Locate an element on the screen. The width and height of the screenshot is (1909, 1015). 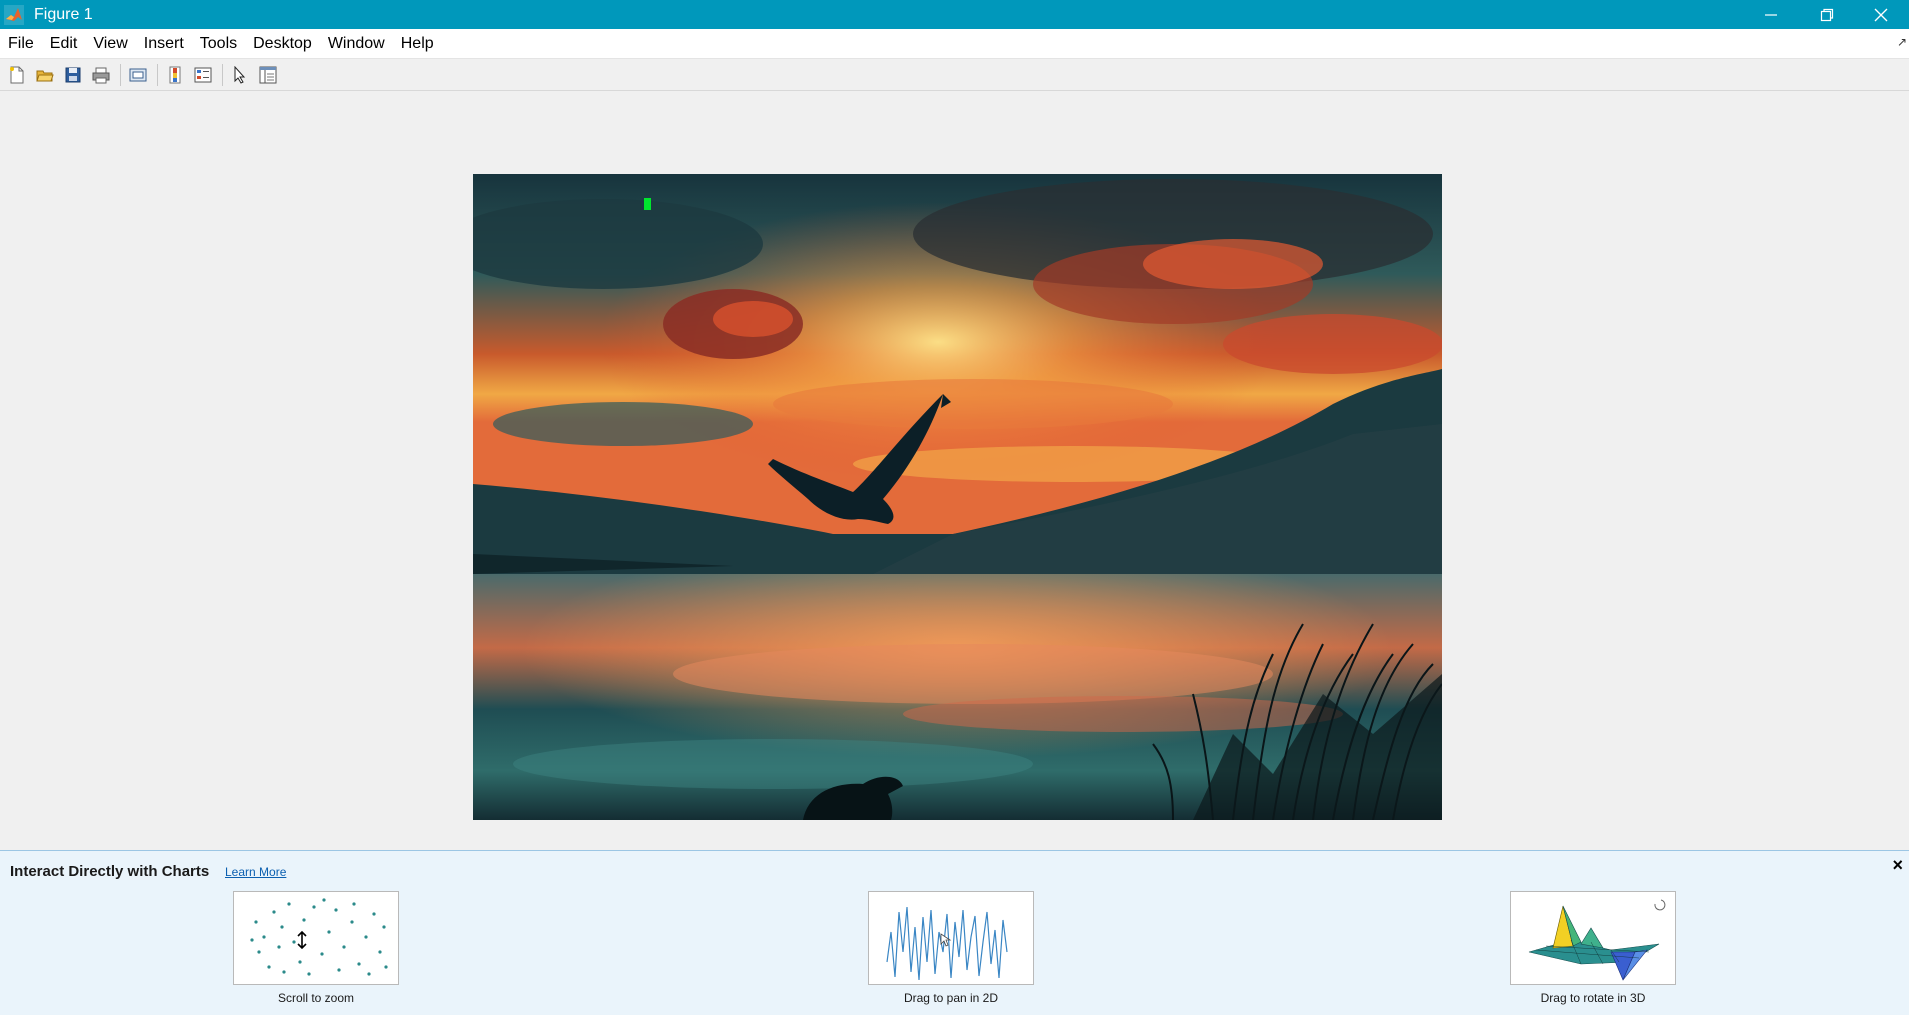
line-plot-thumbnail is located at coordinates (951, 938).